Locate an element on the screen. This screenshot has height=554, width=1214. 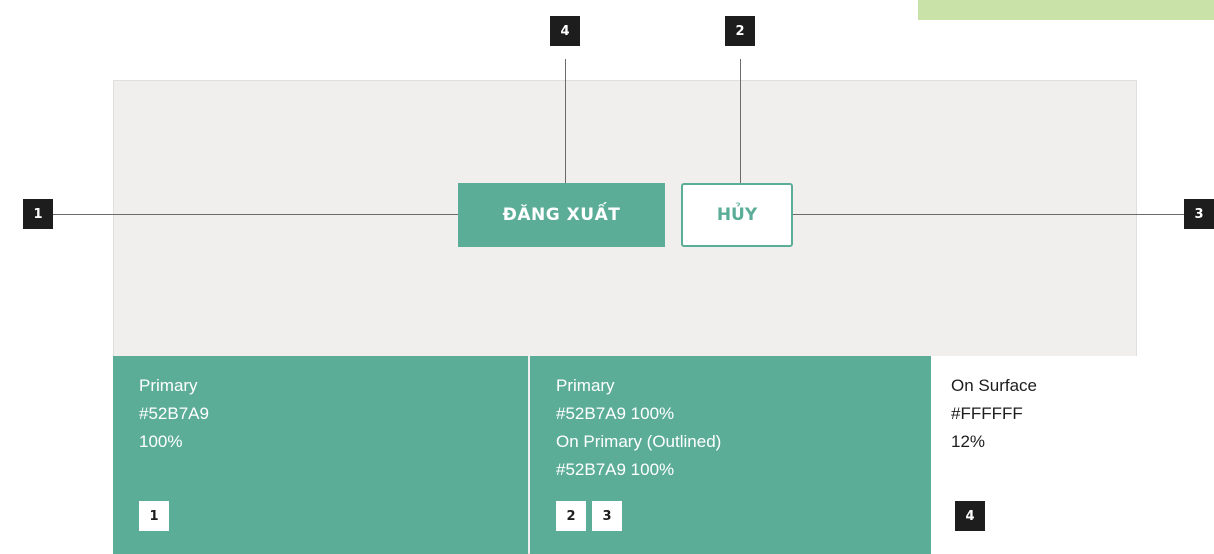
callout-badge-top-right: 2 is located at coordinates (740, 31).